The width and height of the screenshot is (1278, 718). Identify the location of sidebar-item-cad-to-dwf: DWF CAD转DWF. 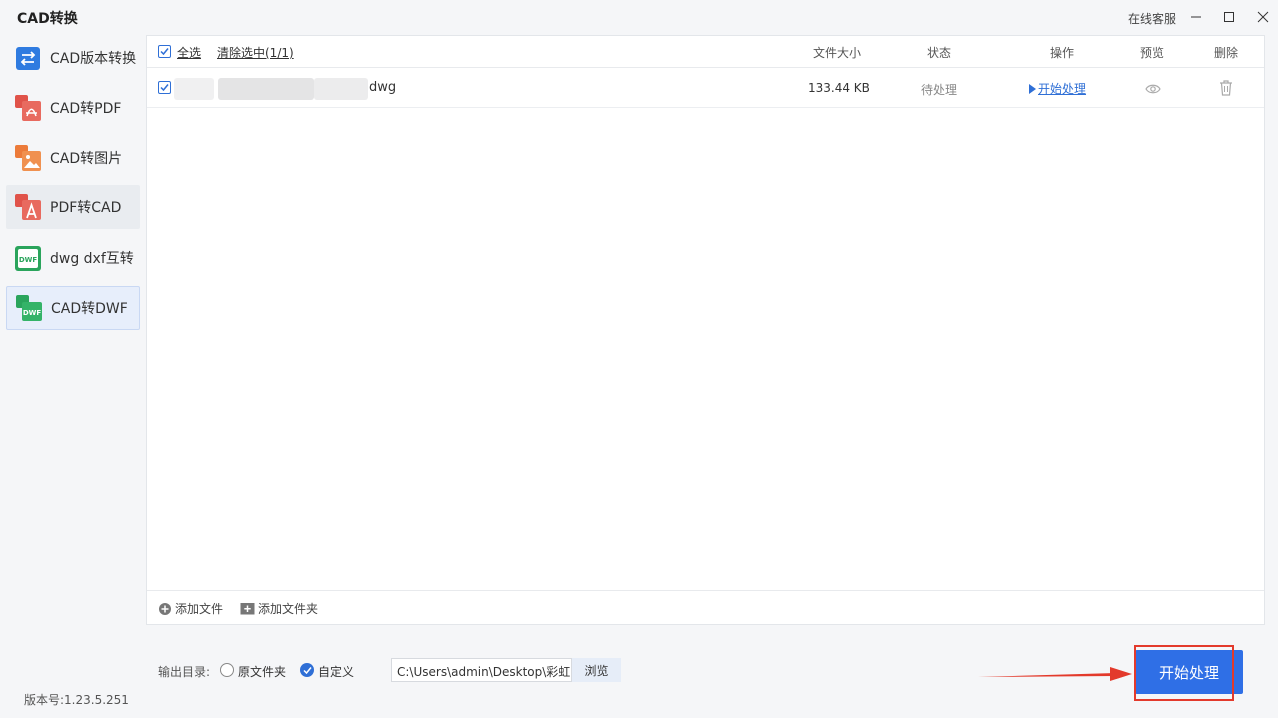
(73, 308).